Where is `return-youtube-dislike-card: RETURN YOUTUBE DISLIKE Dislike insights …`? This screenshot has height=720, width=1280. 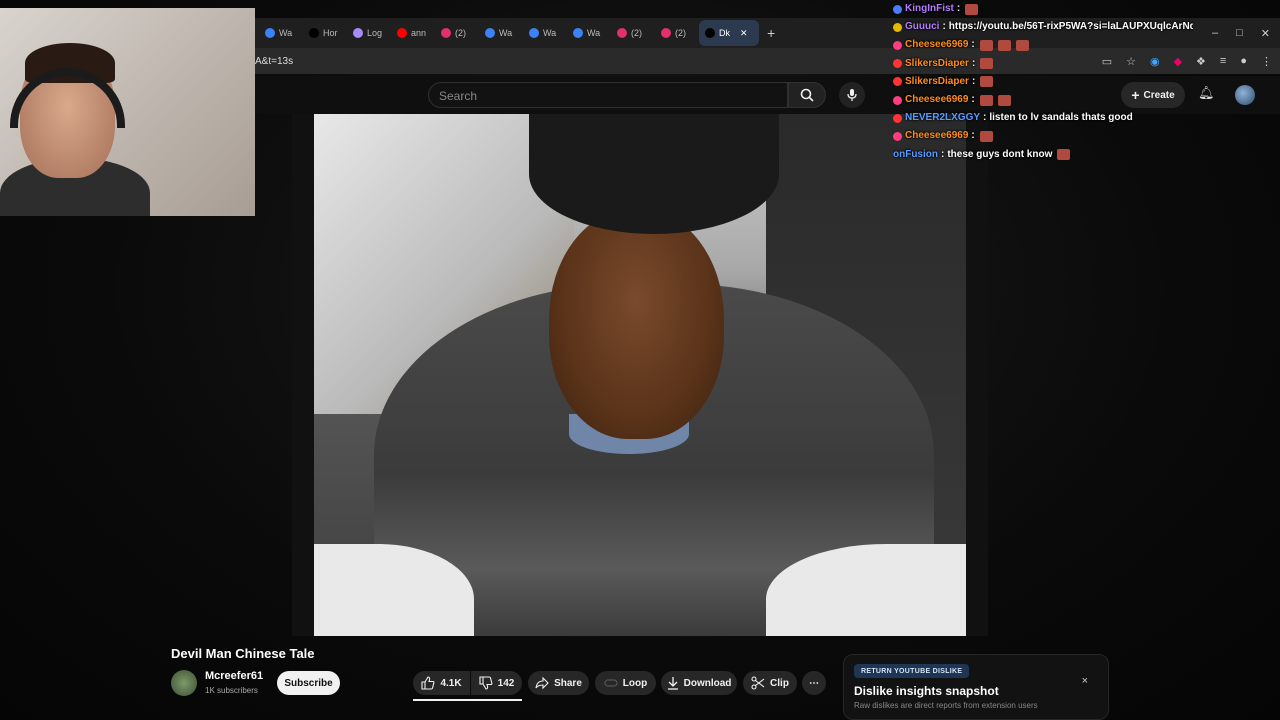
return-youtube-dislike-card: RETURN YOUTUBE DISLIKE Dislike insights … is located at coordinates (976, 687).